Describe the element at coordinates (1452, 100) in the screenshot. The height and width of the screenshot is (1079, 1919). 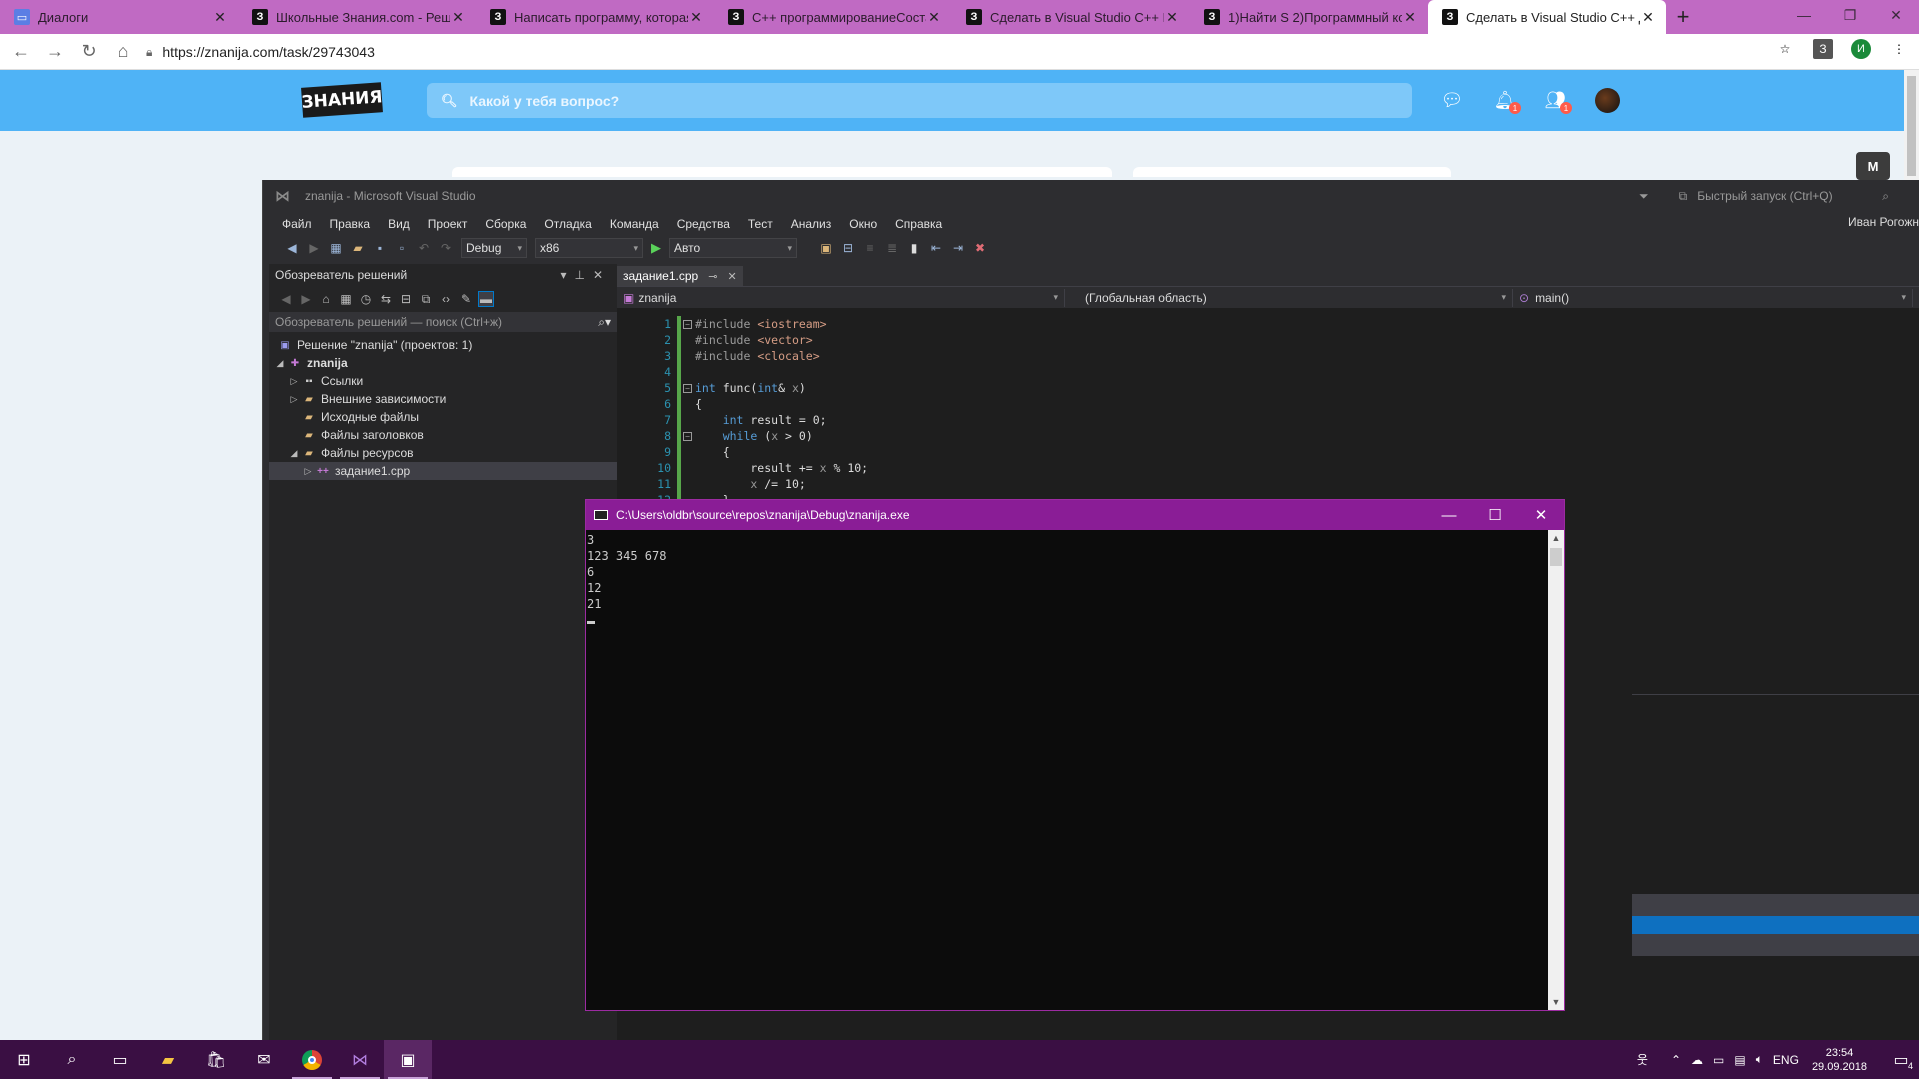
I see `messages-icon: 💬︎` at that location.